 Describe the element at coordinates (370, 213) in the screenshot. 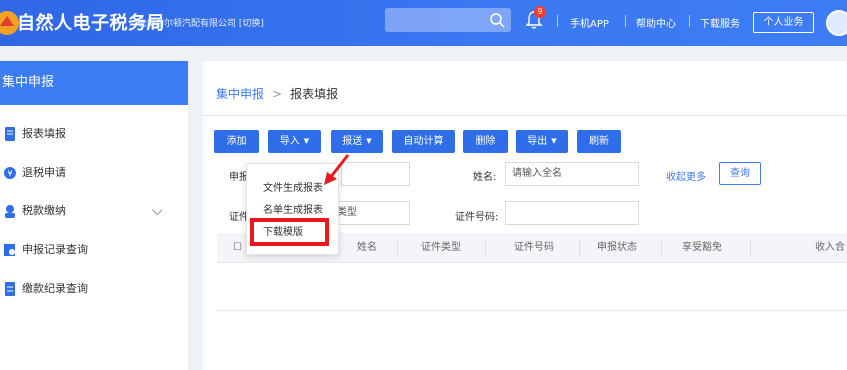

I see `cert-type-select: 类型` at that location.